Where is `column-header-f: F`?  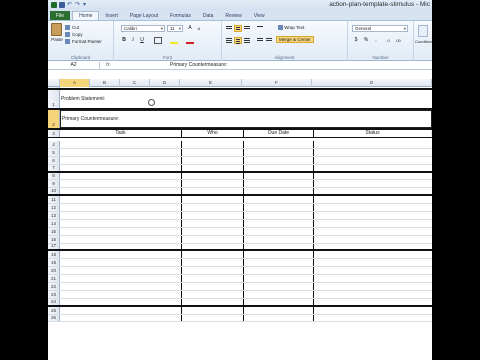 column-header-f: F is located at coordinates (277, 83).